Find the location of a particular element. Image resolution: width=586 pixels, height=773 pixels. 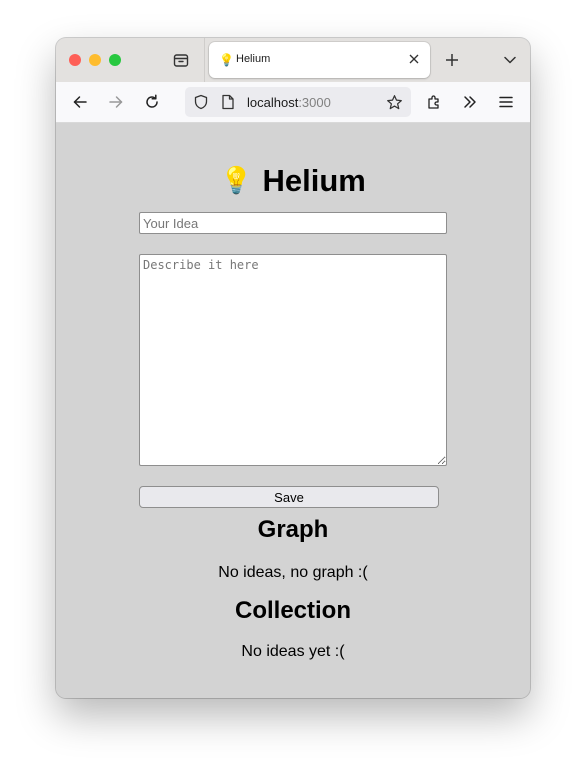

plus-icon is located at coordinates (452, 60).